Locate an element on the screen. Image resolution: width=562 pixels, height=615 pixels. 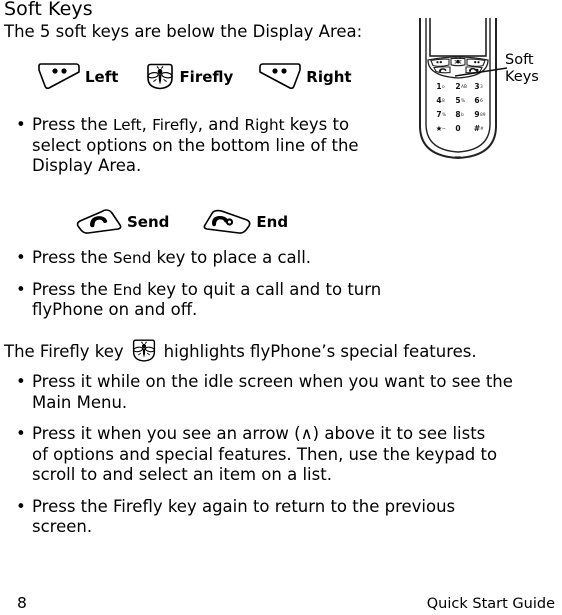
legend-right-label: Right is located at coordinates (329, 77).